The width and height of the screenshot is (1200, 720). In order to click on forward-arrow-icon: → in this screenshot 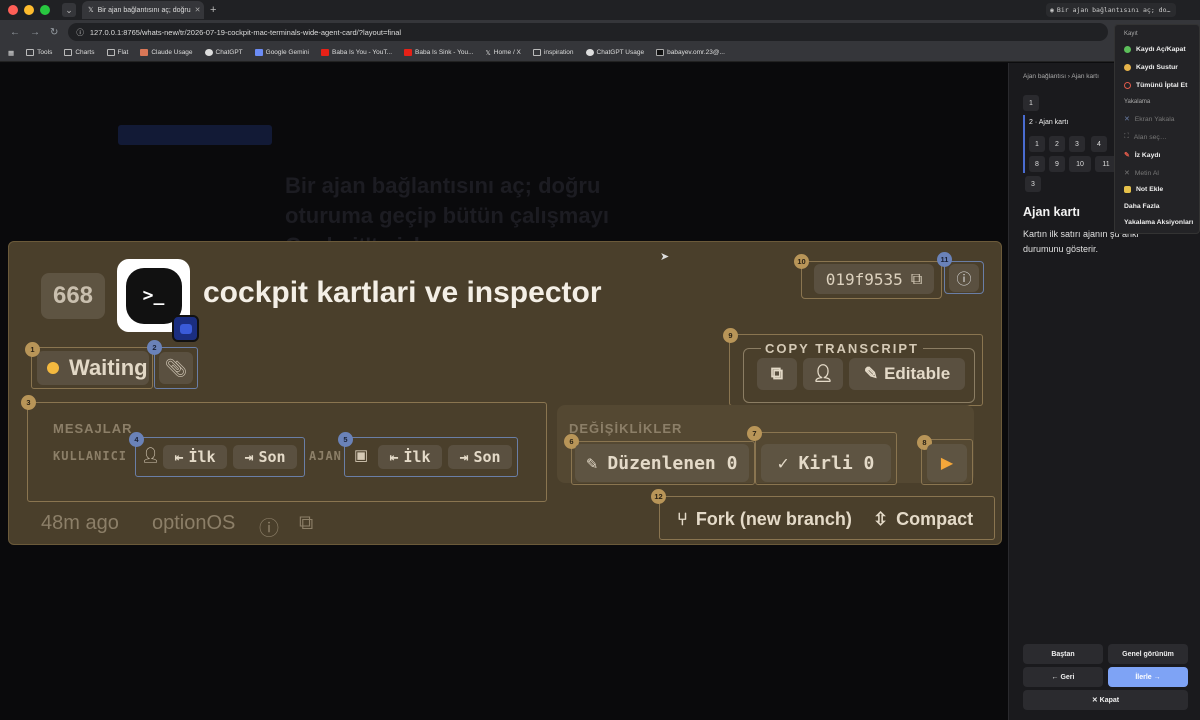, I will do `click(35, 32)`.